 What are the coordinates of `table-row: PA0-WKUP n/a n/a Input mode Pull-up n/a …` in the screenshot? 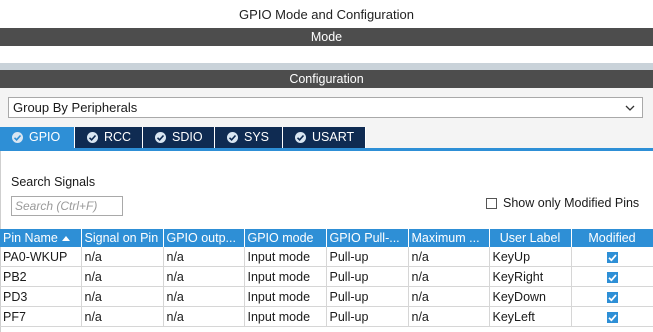 It's located at (326, 257).